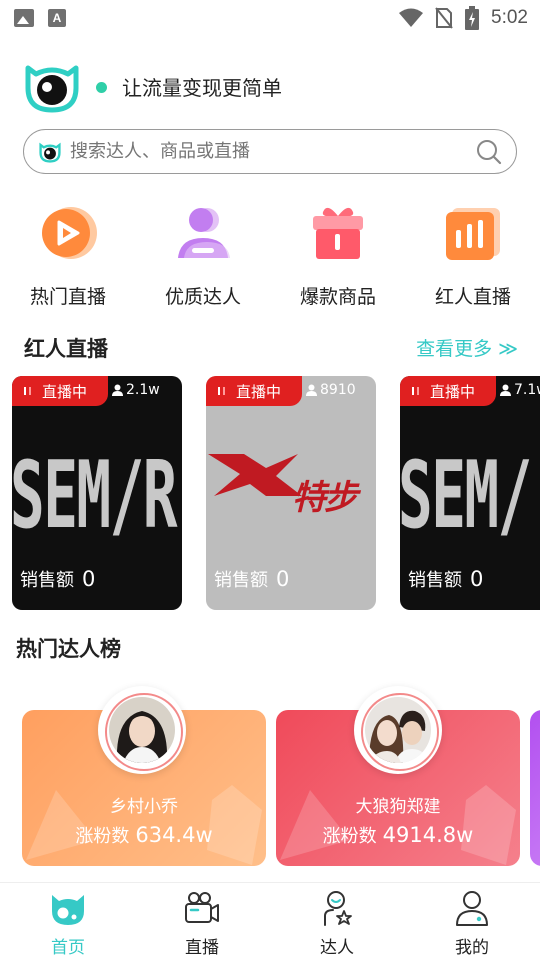 This screenshot has height=960, width=540. What do you see at coordinates (101, 87) in the screenshot?
I see `slogan-dot` at bounding box center [101, 87].